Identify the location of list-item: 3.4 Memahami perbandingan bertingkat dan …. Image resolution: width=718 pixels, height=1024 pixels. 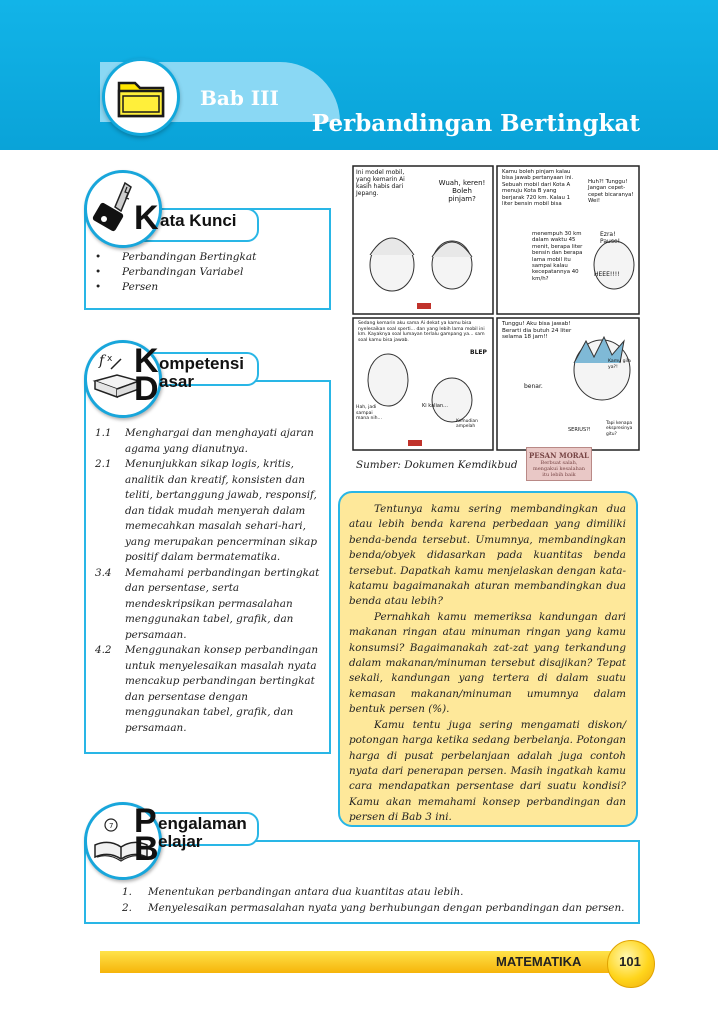
(210, 605).